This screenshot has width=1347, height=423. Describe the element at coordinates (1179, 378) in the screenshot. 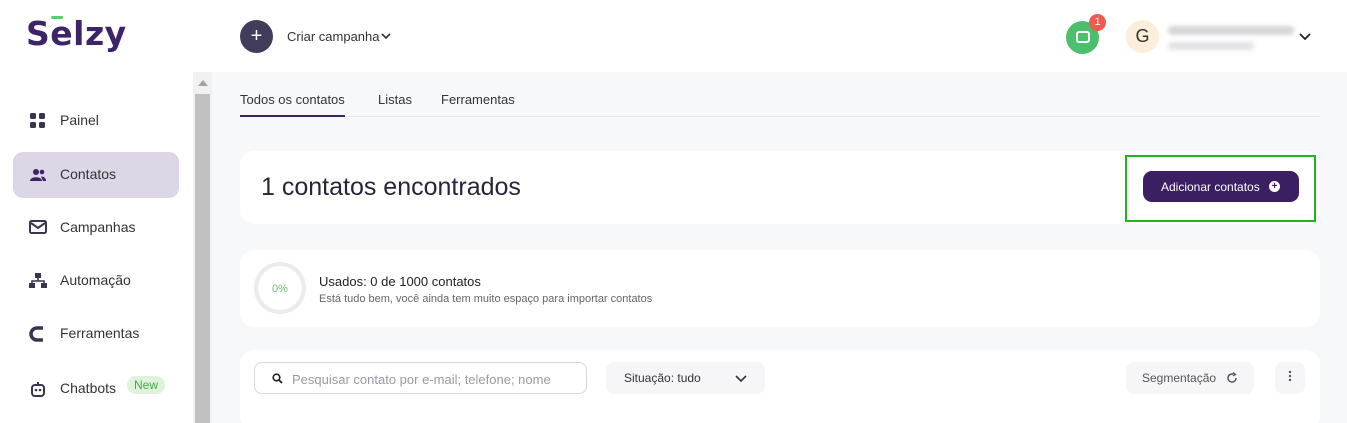

I see `segmentation-label: Segmentação` at that location.